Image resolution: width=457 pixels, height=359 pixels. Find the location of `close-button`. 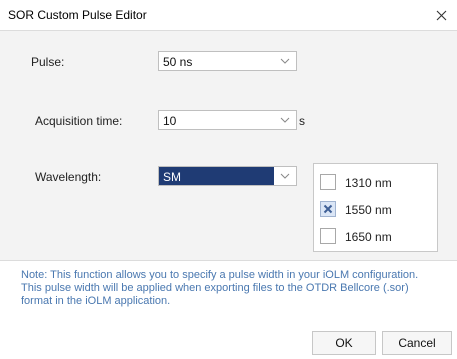

close-button is located at coordinates (441, 15).